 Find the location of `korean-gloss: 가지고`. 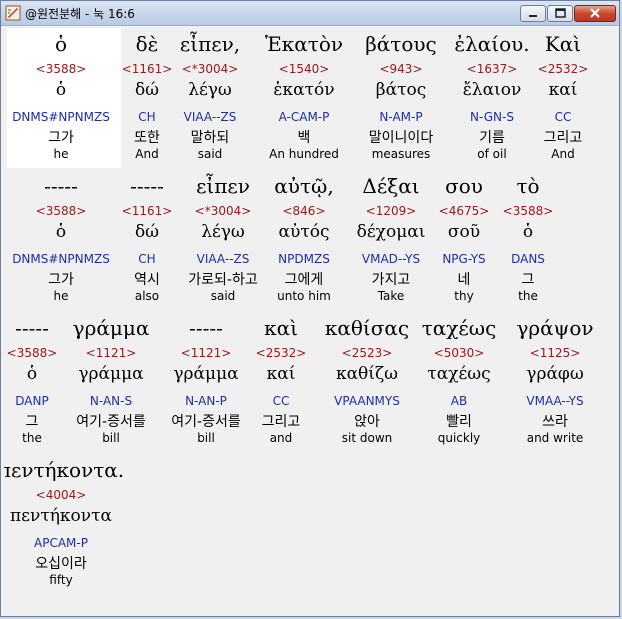

korean-gloss: 가지고 is located at coordinates (391, 280).